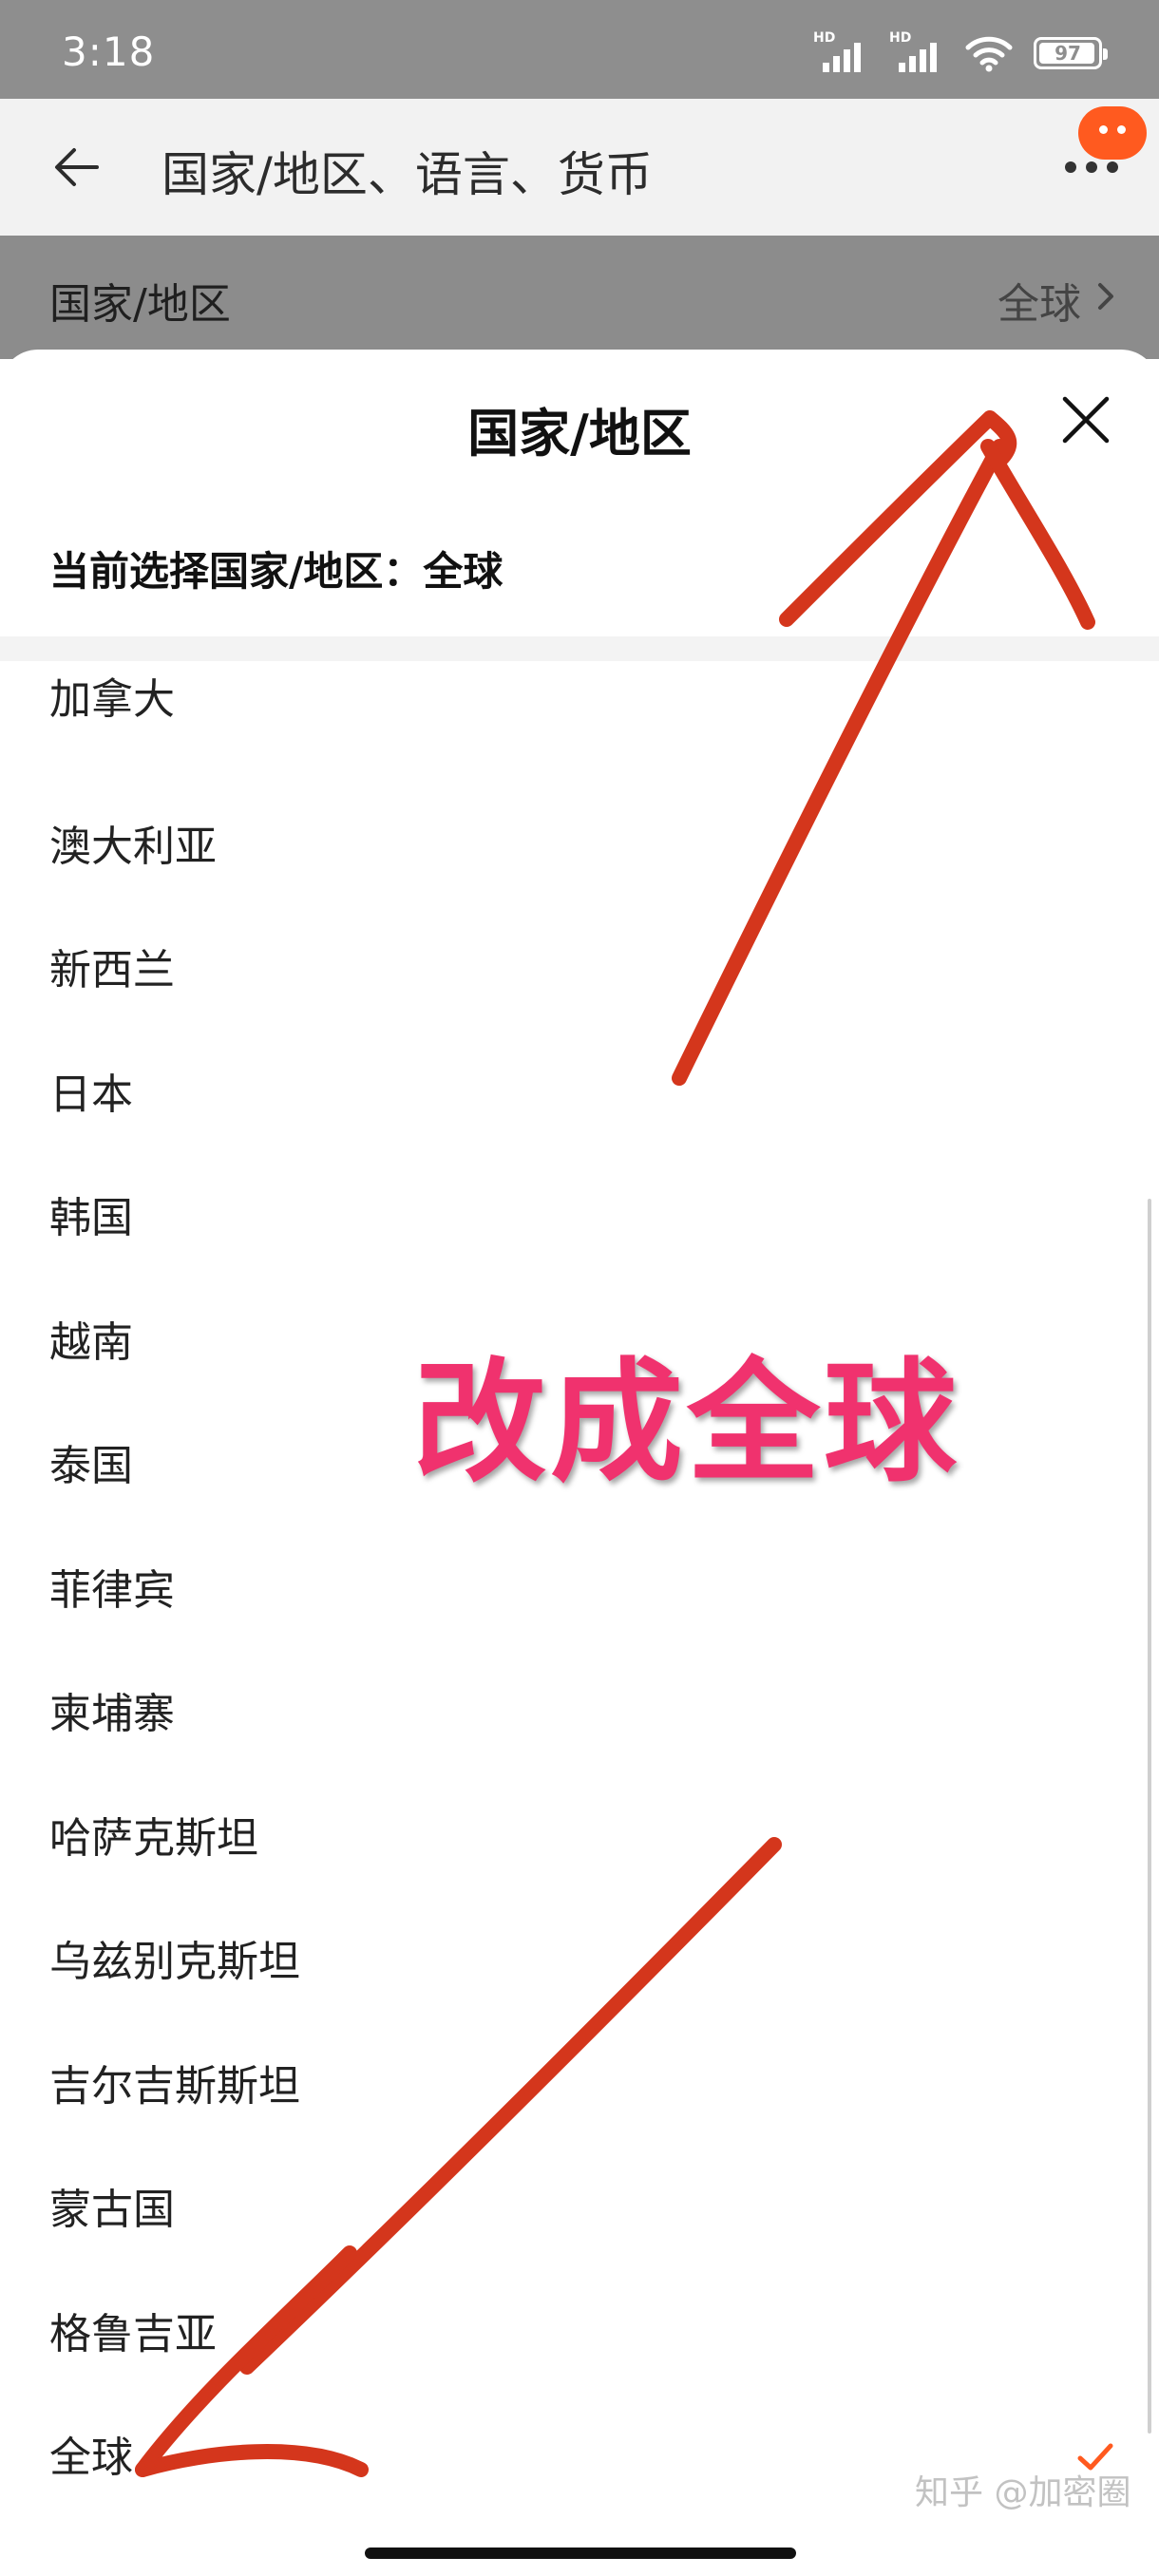  Describe the element at coordinates (91, 1342) in the screenshot. I see `country-name: 越南` at that location.